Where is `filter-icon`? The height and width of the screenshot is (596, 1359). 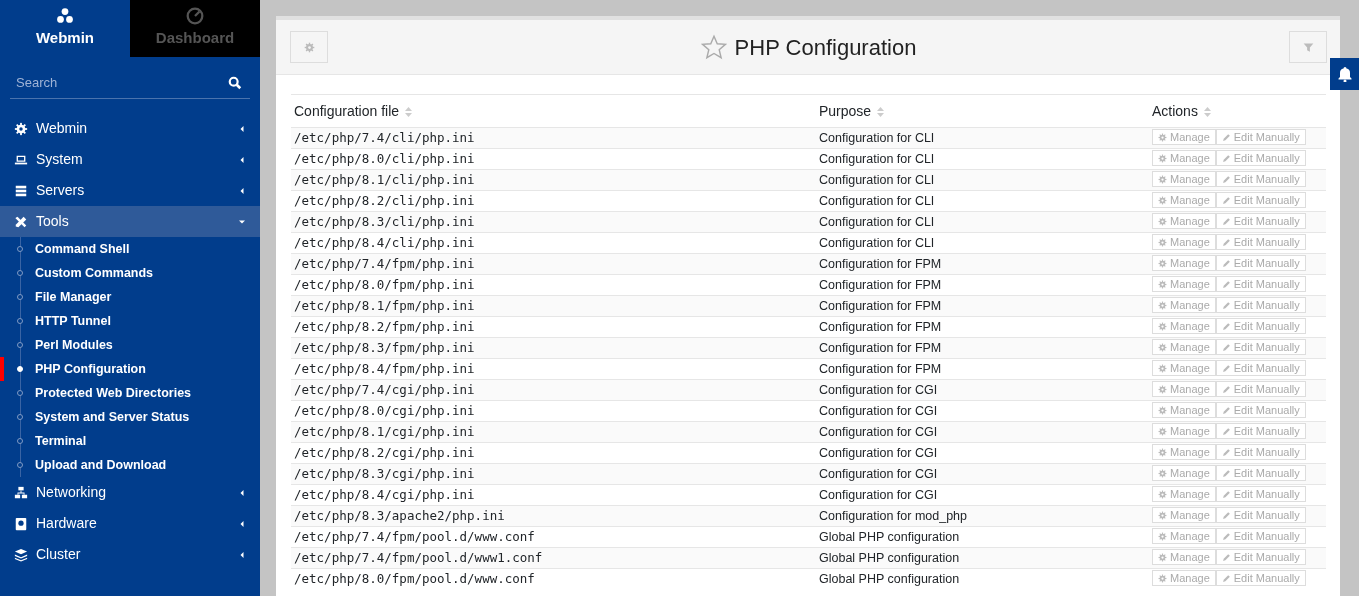
filter-icon is located at coordinates (1308, 47).